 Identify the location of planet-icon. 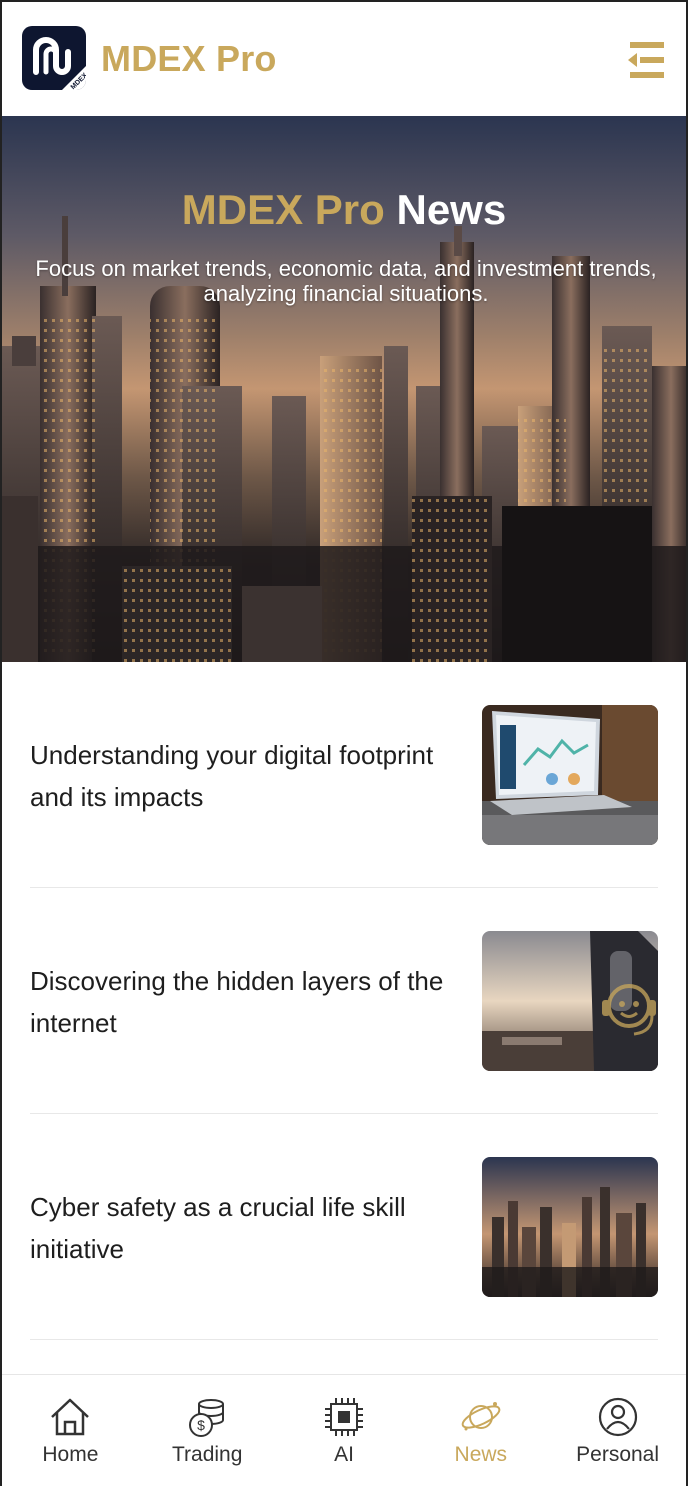
(481, 1416).